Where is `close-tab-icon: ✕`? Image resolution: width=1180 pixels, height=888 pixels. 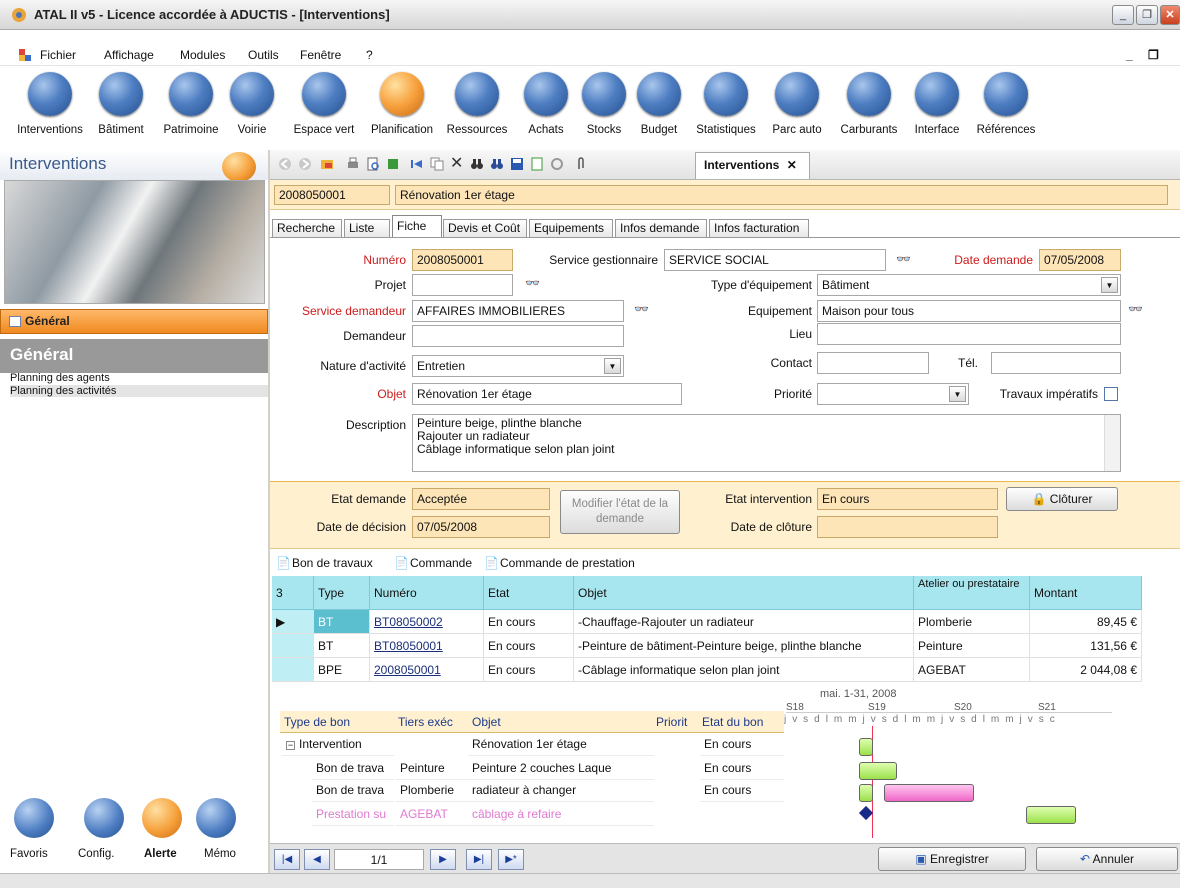
close-tab-icon: ✕ is located at coordinates (792, 165).